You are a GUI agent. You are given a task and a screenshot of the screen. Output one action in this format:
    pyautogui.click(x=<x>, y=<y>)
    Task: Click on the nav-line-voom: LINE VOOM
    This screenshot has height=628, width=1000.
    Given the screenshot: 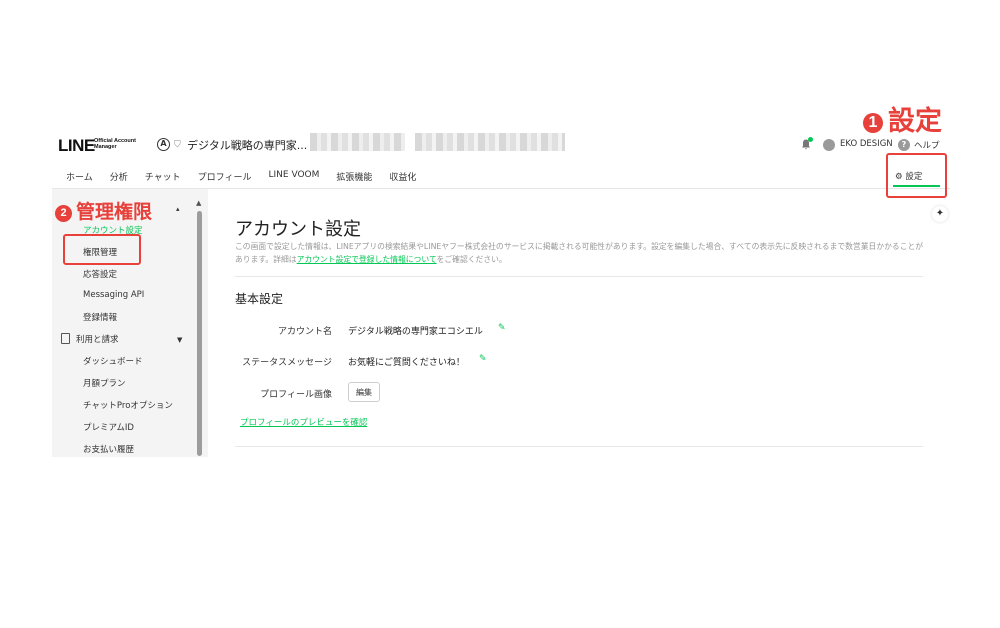 What is the action you would take?
    pyautogui.click(x=294, y=176)
    